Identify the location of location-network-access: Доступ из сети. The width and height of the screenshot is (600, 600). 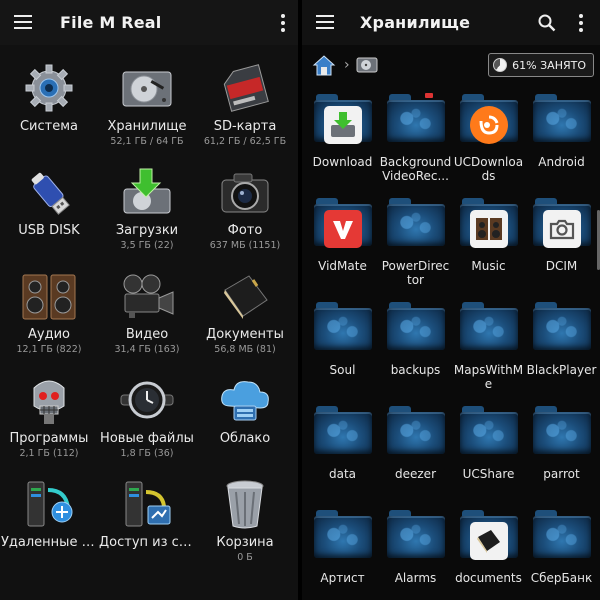
(147, 528).